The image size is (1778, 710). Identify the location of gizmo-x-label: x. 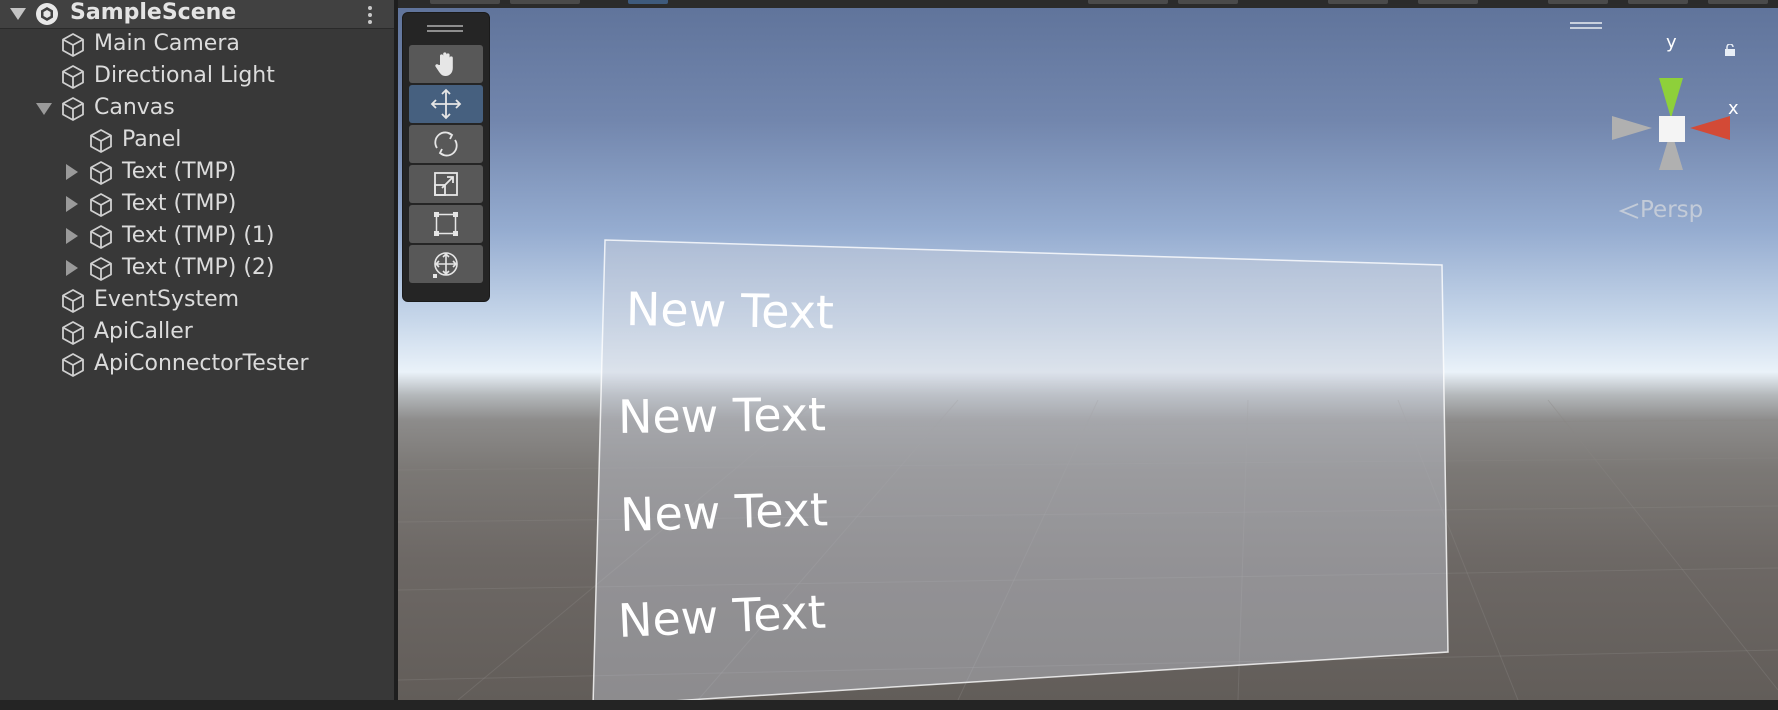
(1733, 108).